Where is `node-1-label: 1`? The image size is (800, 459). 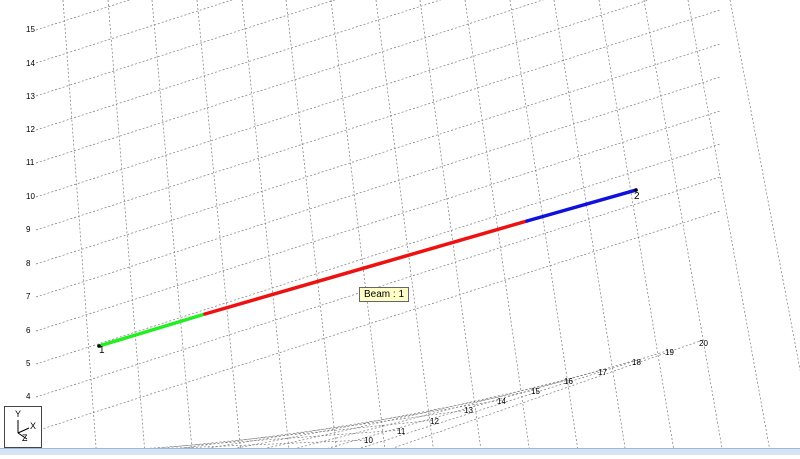 node-1-label: 1 is located at coordinates (102, 350).